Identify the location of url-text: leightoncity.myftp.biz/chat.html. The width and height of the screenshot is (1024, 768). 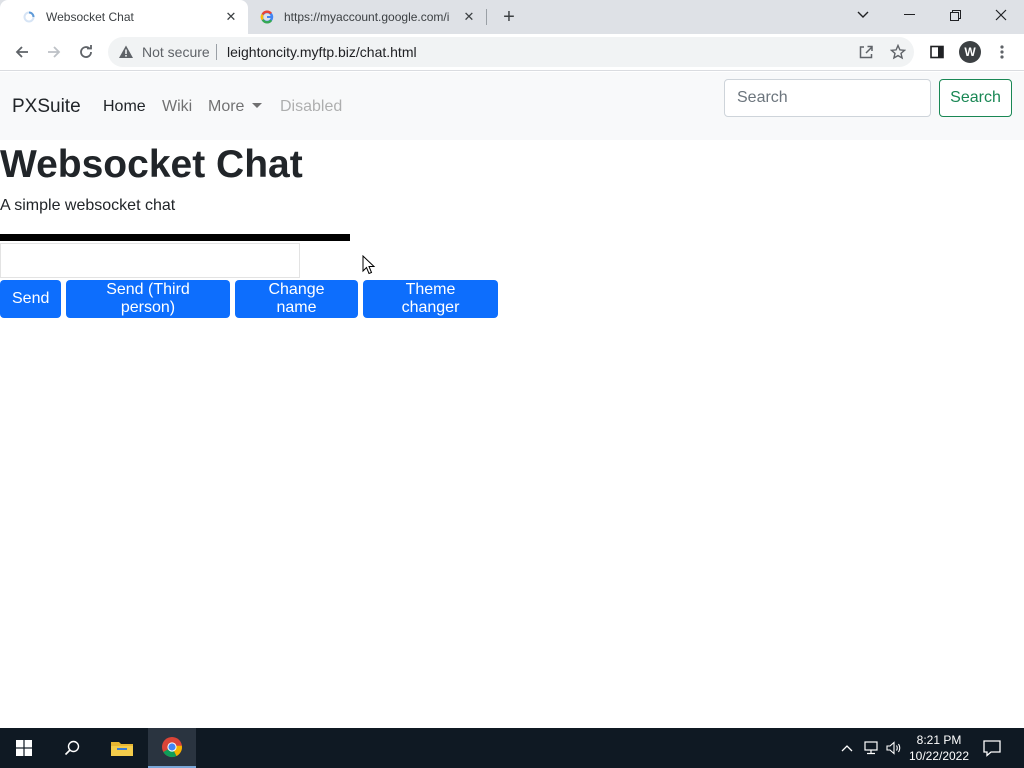
(322, 52).